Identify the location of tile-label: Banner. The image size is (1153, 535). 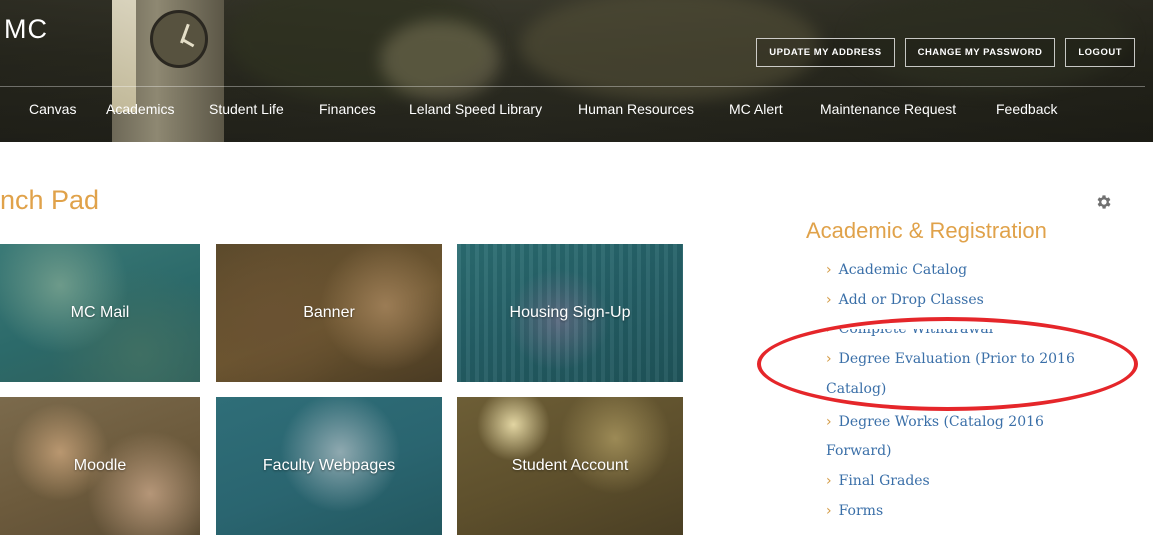
(329, 312).